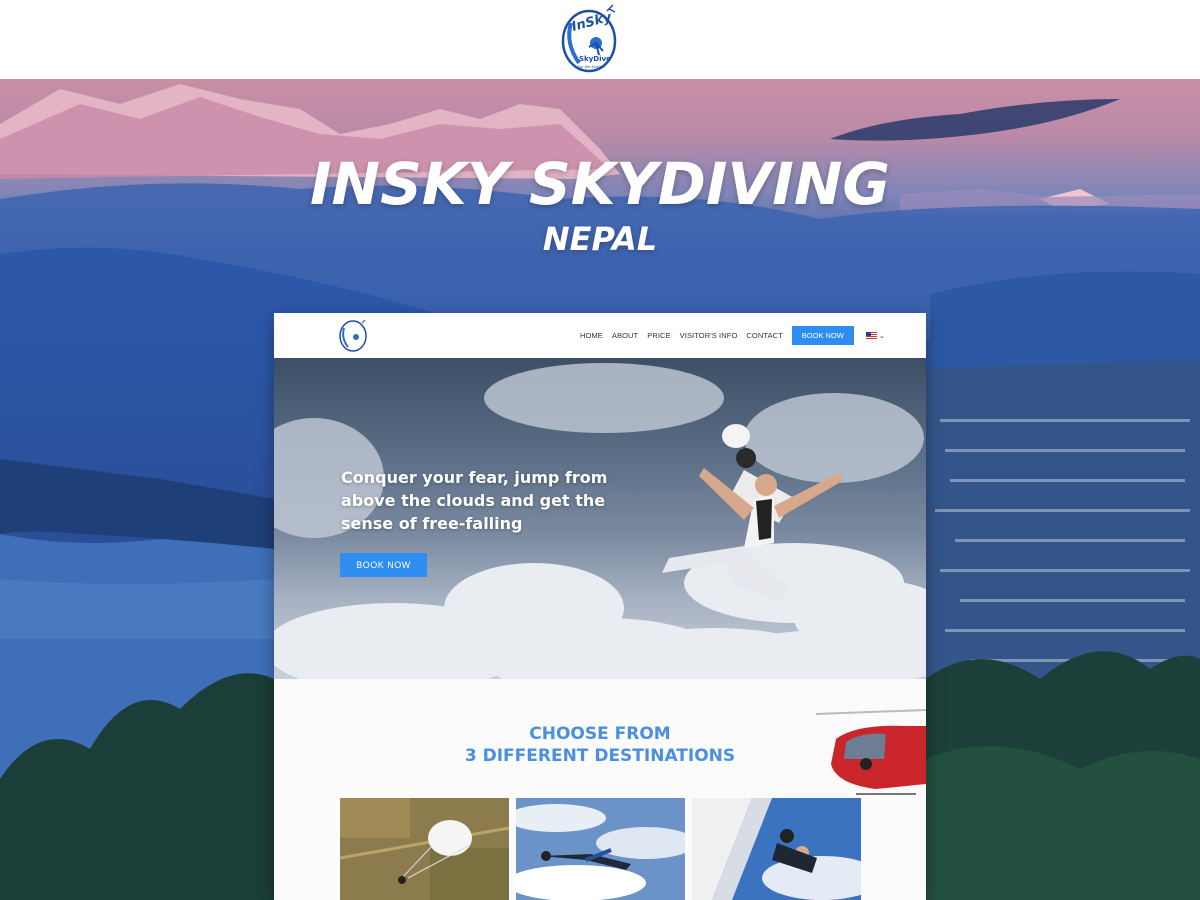 The image size is (1200, 900). I want to click on site-logo, so click(353, 335).